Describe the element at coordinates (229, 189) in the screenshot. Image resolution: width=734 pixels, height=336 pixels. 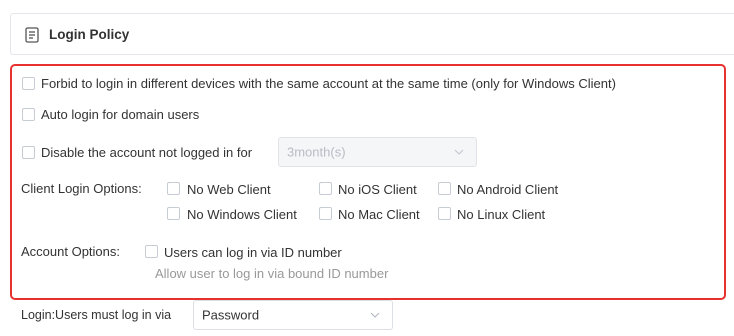
I see `no-web-client-label: No Web Client` at that location.